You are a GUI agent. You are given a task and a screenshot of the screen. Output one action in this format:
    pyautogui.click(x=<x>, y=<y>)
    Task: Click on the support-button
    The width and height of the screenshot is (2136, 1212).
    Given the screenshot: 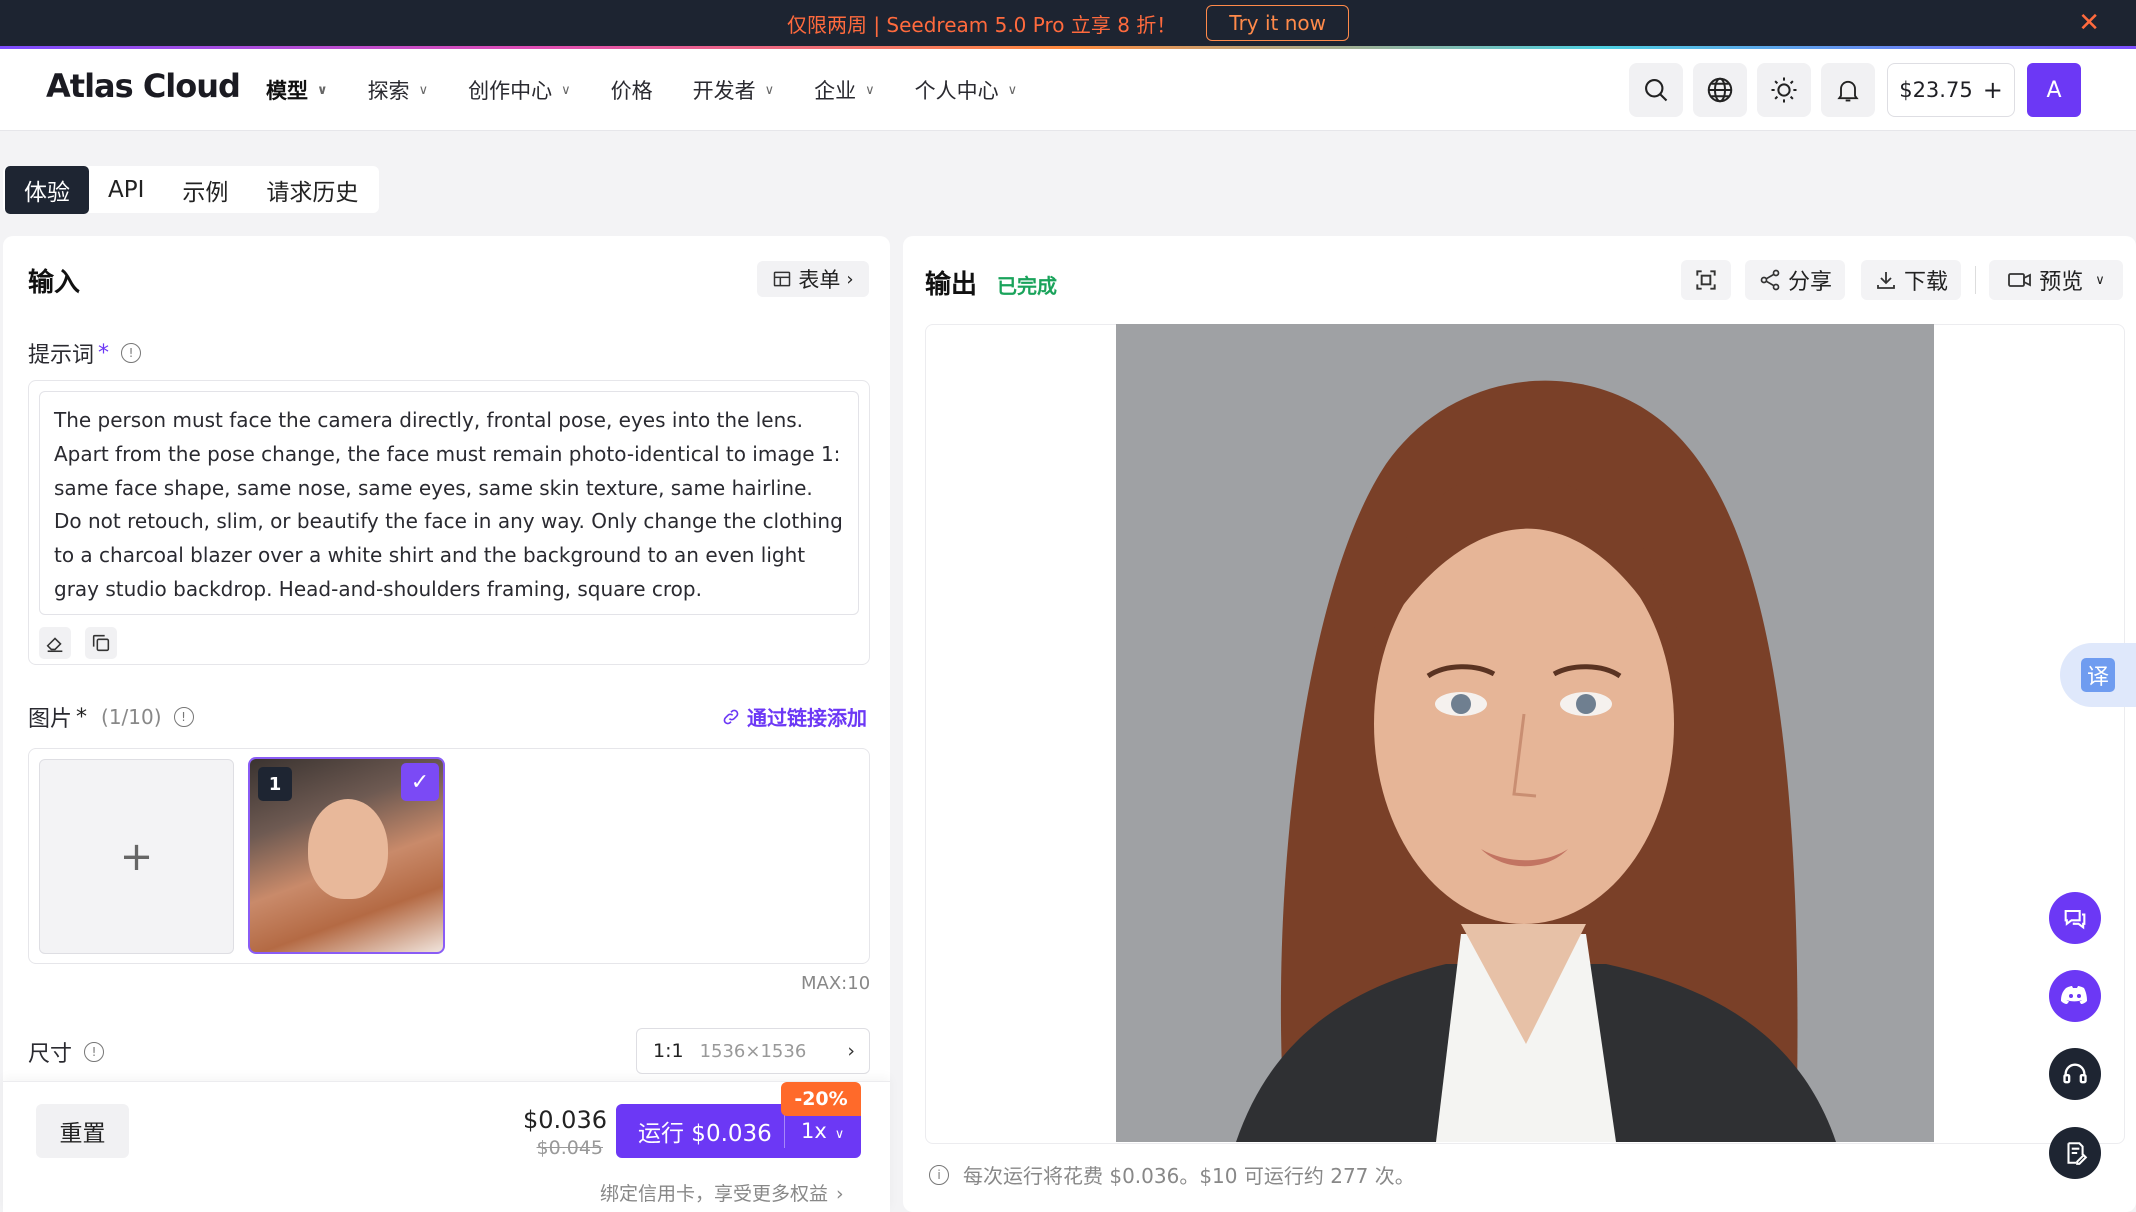 What is the action you would take?
    pyautogui.click(x=2075, y=1074)
    